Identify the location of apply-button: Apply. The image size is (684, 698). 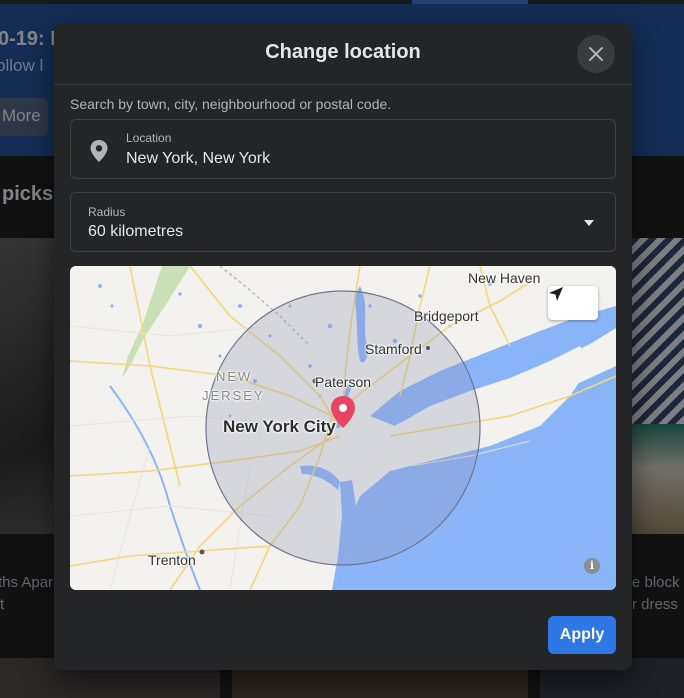
(582, 635).